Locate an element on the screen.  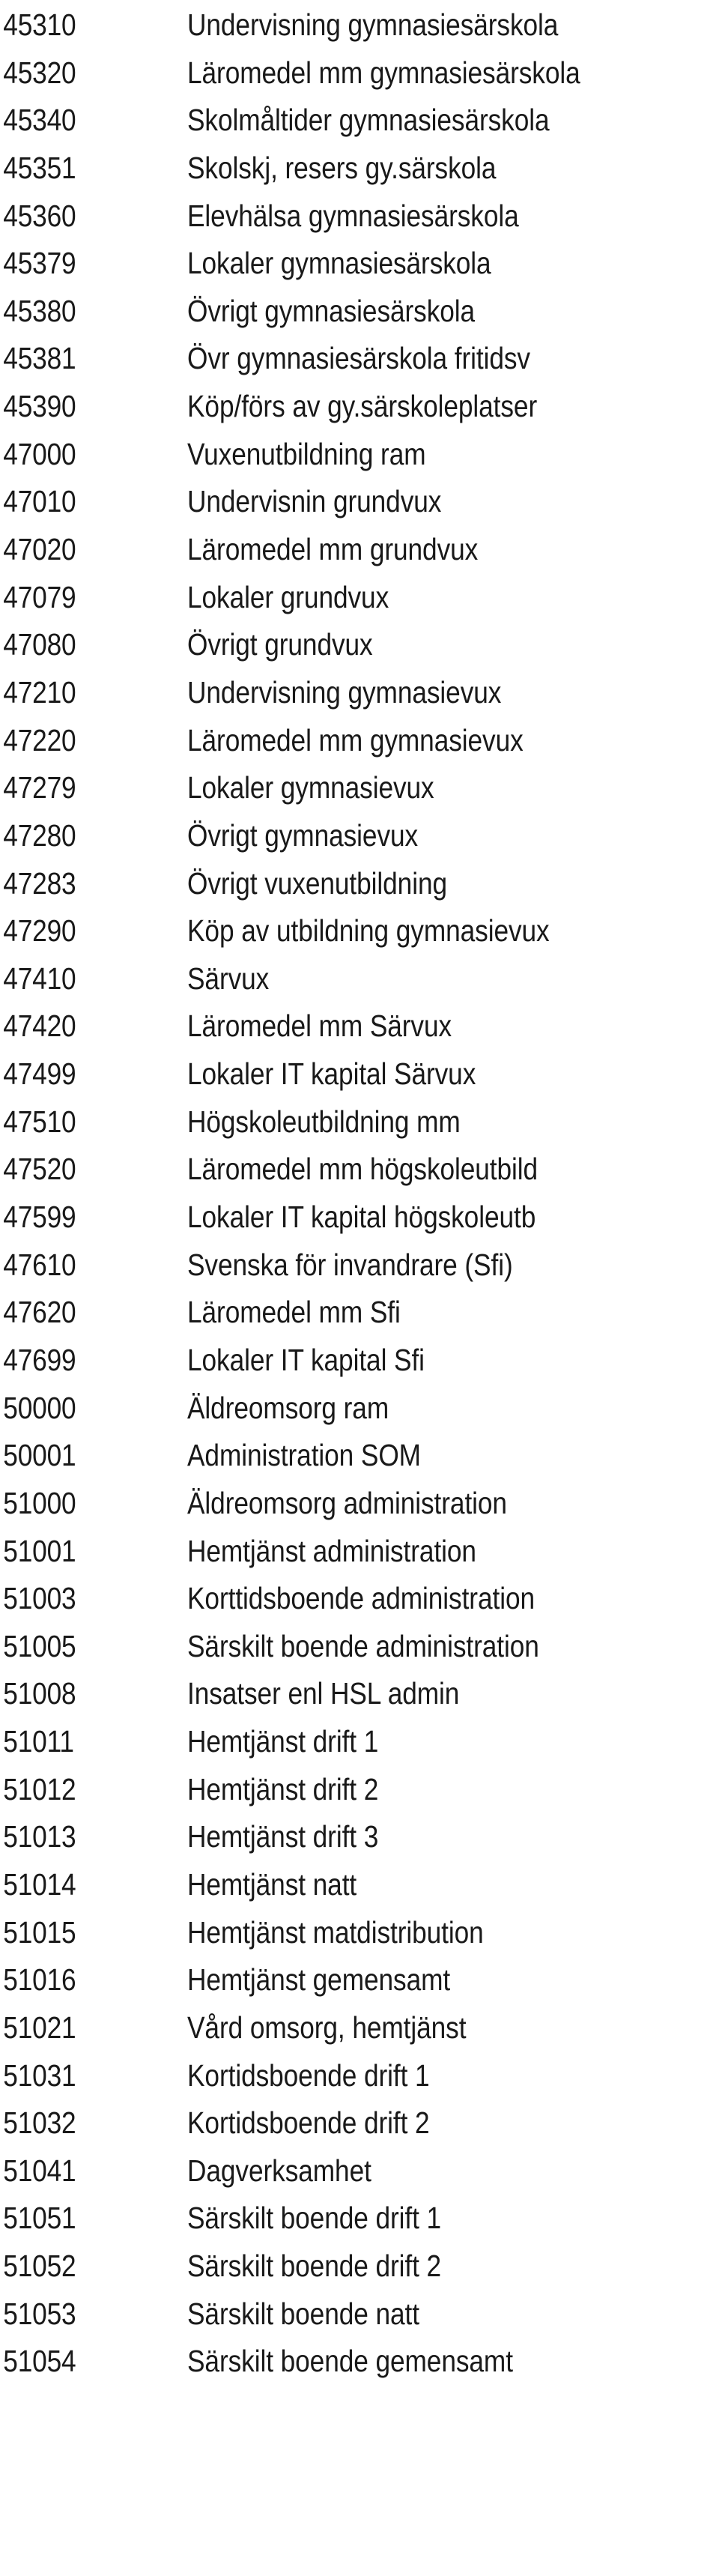
account-row: 47080 Övrigt grundvux is located at coordinates (359, 645).